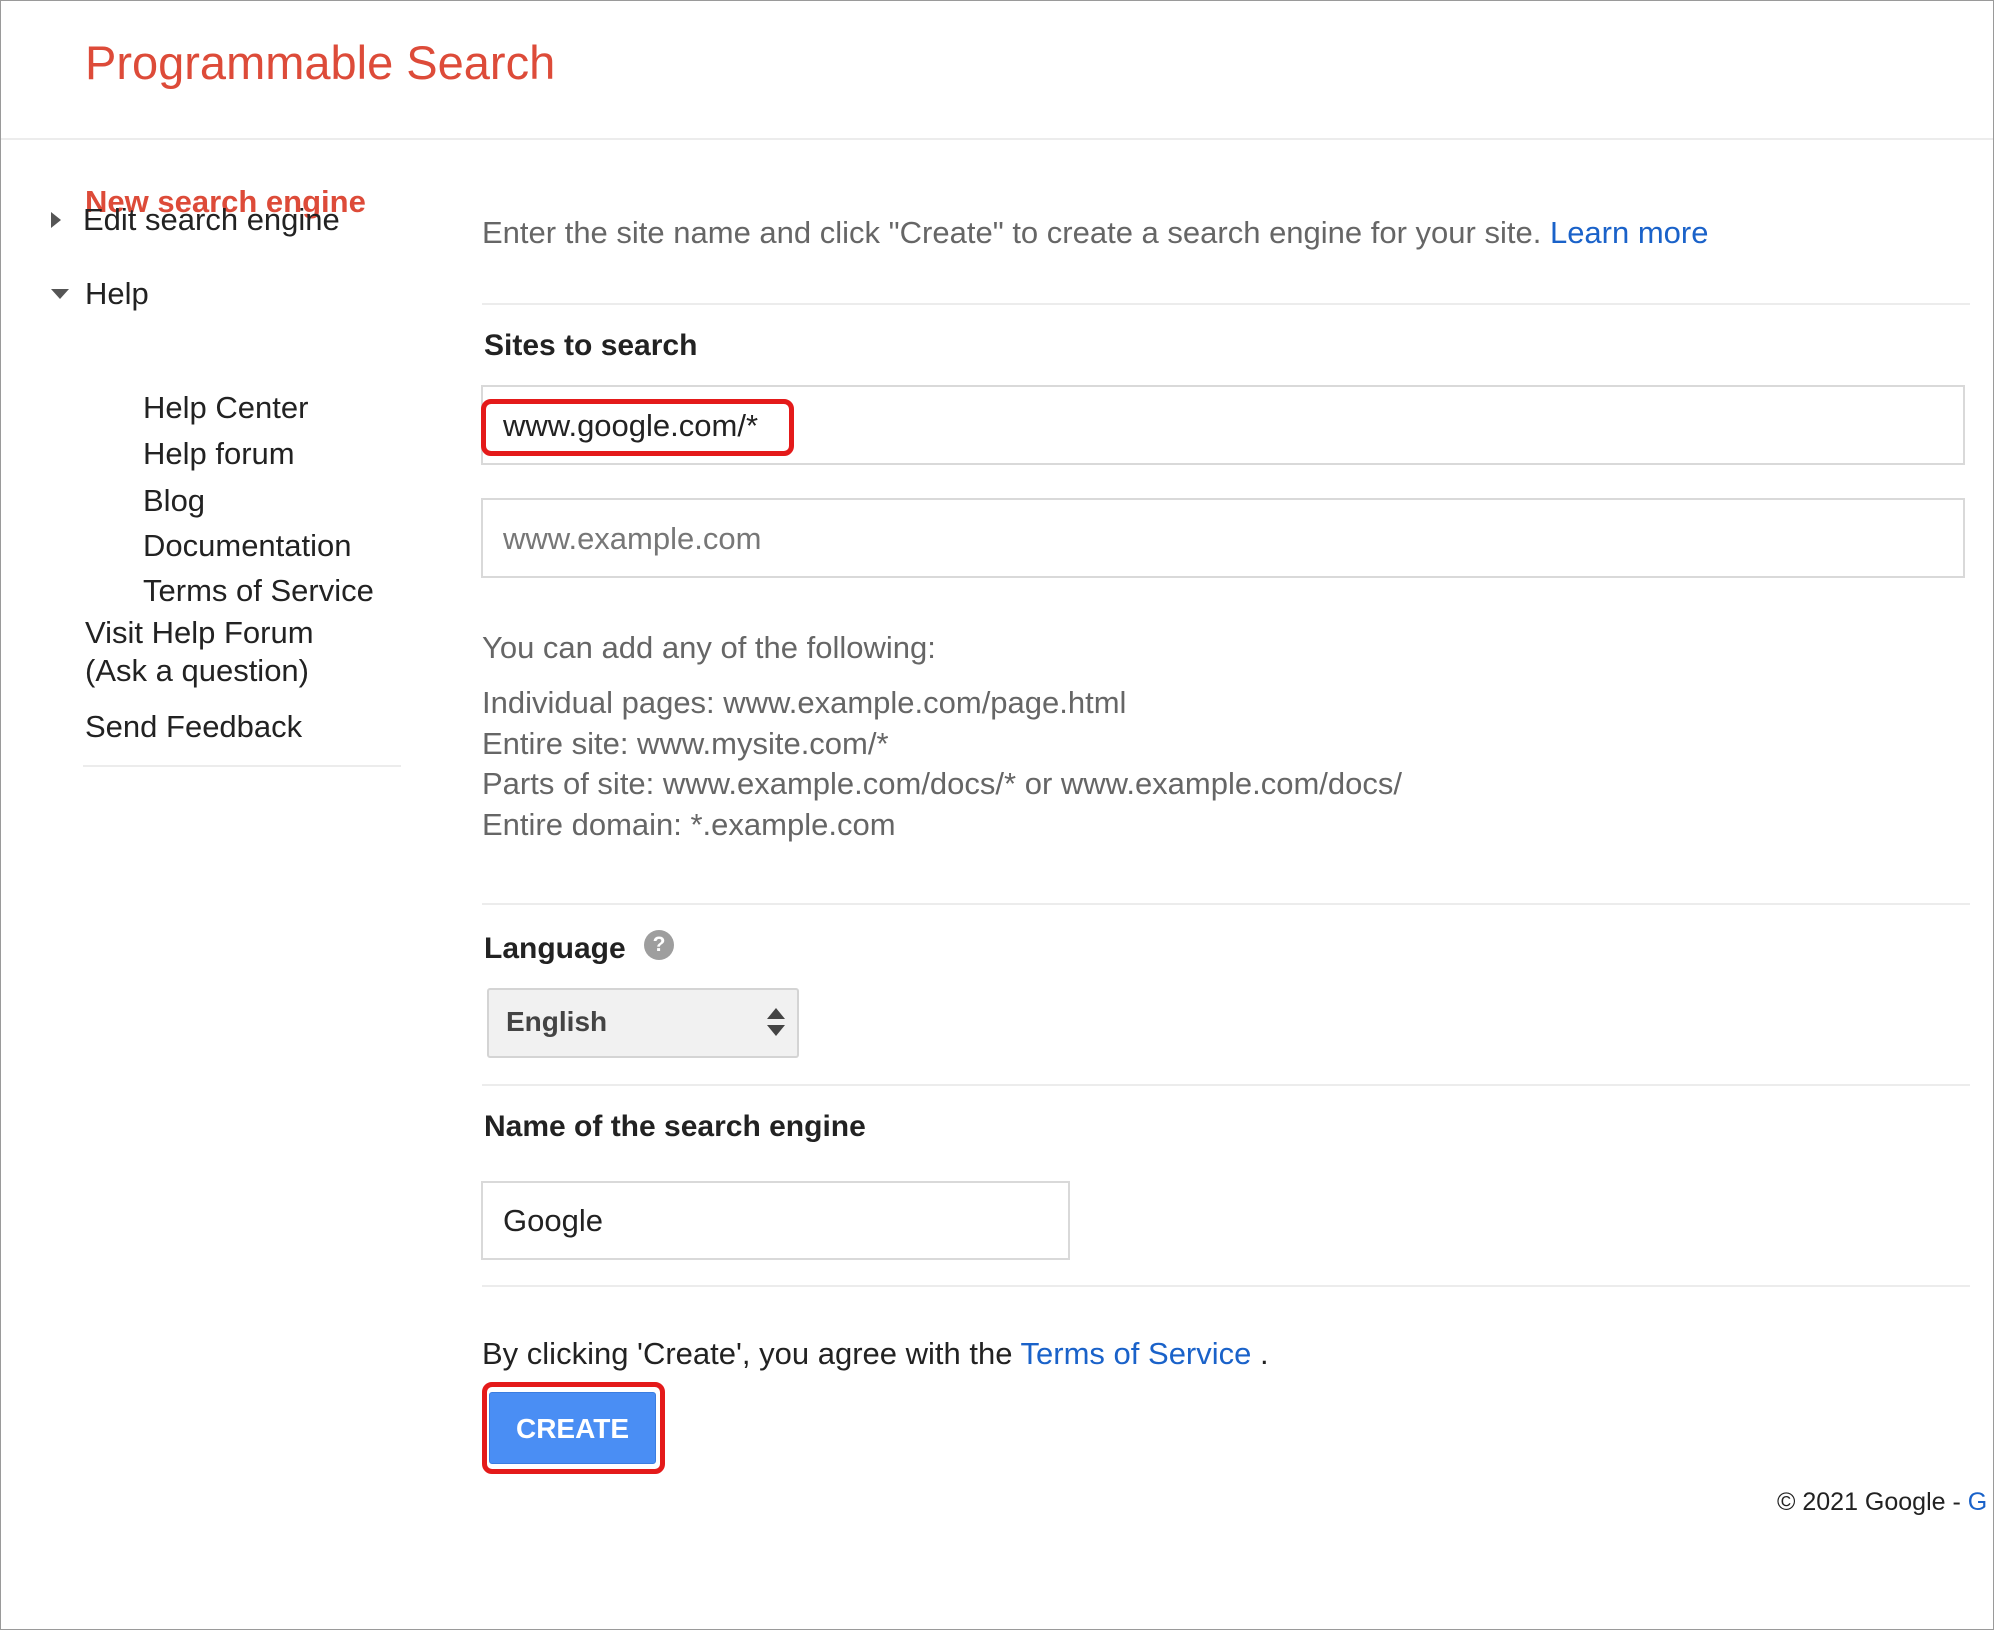  What do you see at coordinates (199, 632) in the screenshot?
I see `visit-help-forum-line: Visit Help Forum` at bounding box center [199, 632].